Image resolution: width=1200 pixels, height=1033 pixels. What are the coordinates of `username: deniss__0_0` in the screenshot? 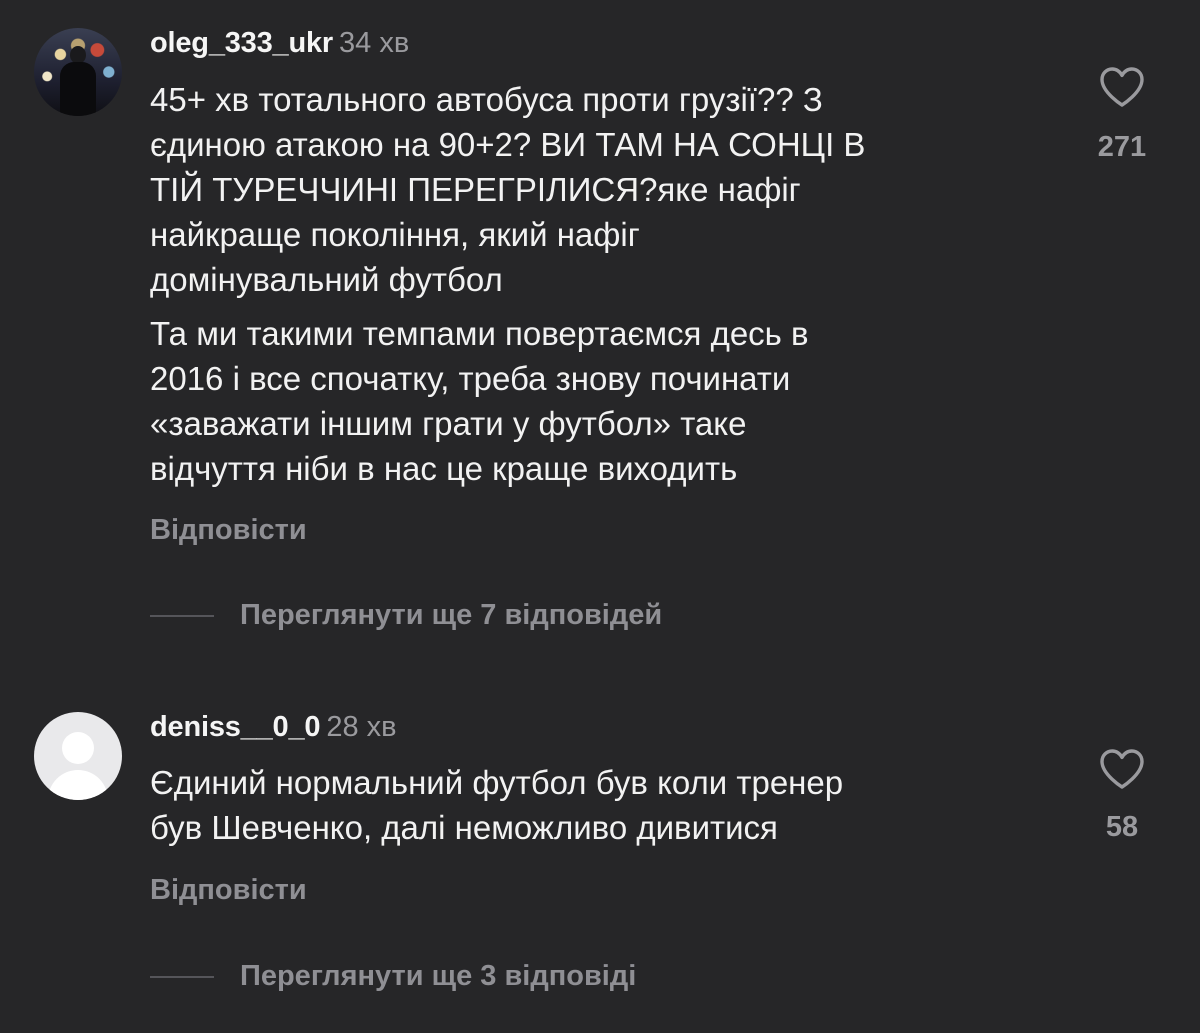 It's located at (235, 727).